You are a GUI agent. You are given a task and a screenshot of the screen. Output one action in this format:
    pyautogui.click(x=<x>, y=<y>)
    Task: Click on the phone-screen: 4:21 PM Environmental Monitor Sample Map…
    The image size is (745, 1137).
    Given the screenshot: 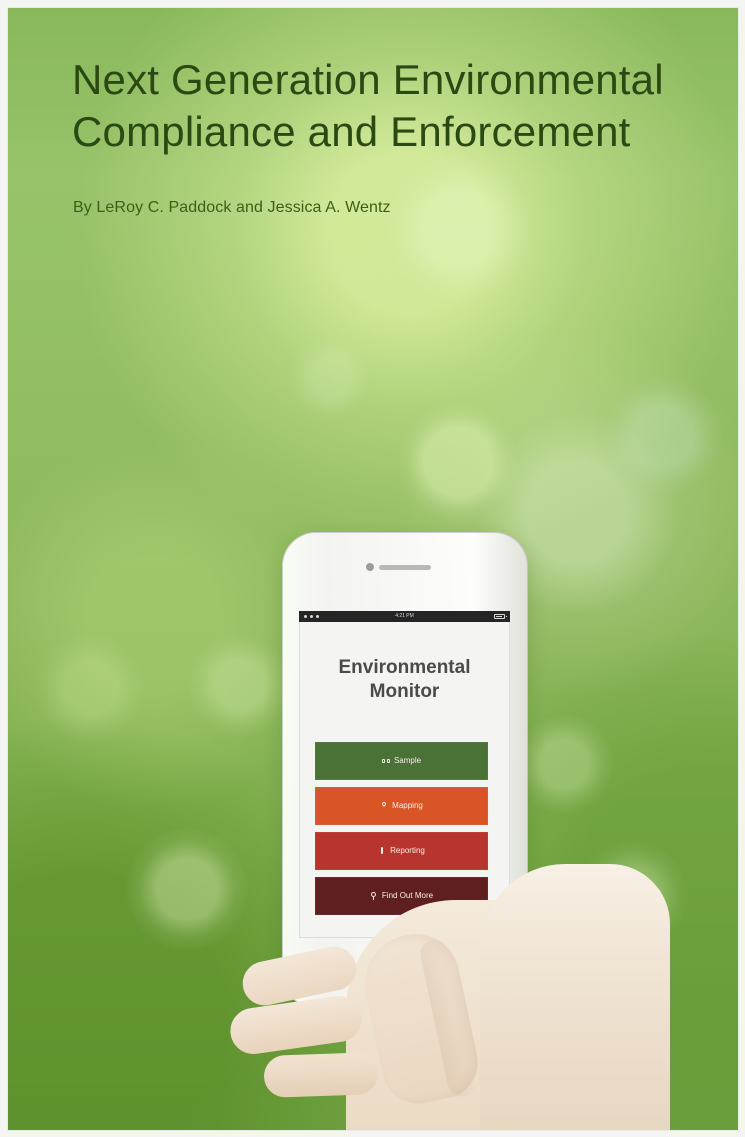 What is the action you would take?
    pyautogui.click(x=404, y=774)
    